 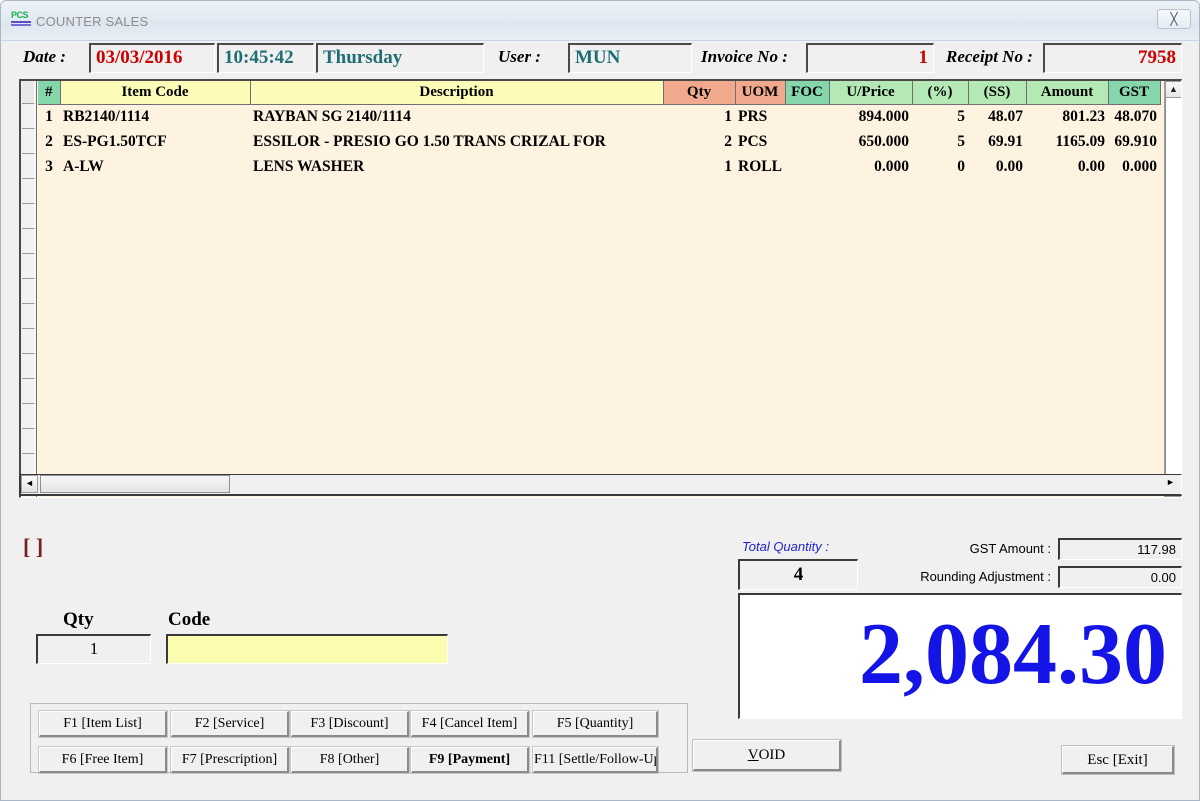 What do you see at coordinates (155, 93) in the screenshot?
I see `column-header-code: Item Code` at bounding box center [155, 93].